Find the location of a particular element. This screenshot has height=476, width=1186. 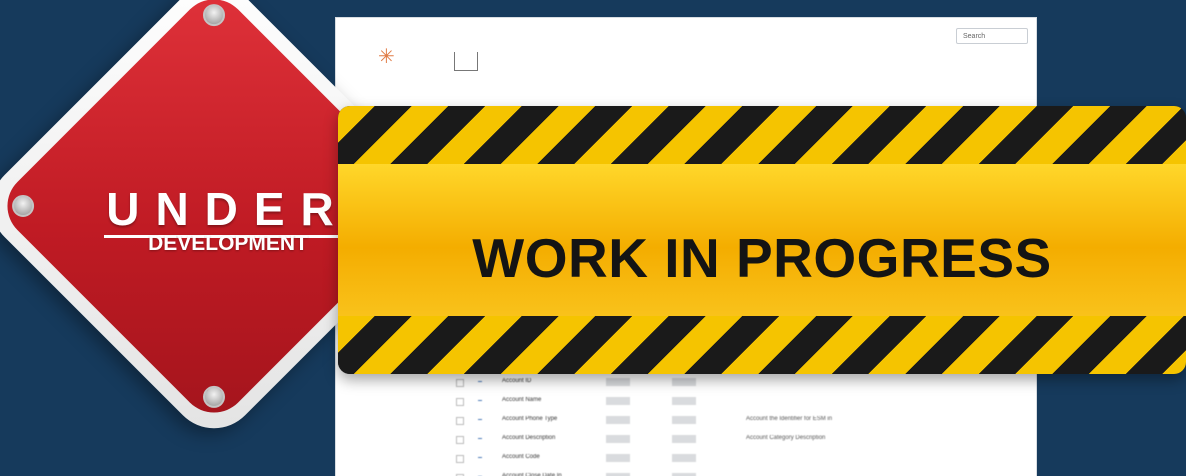

sign-title: UNDER is located at coordinates (228, 209).